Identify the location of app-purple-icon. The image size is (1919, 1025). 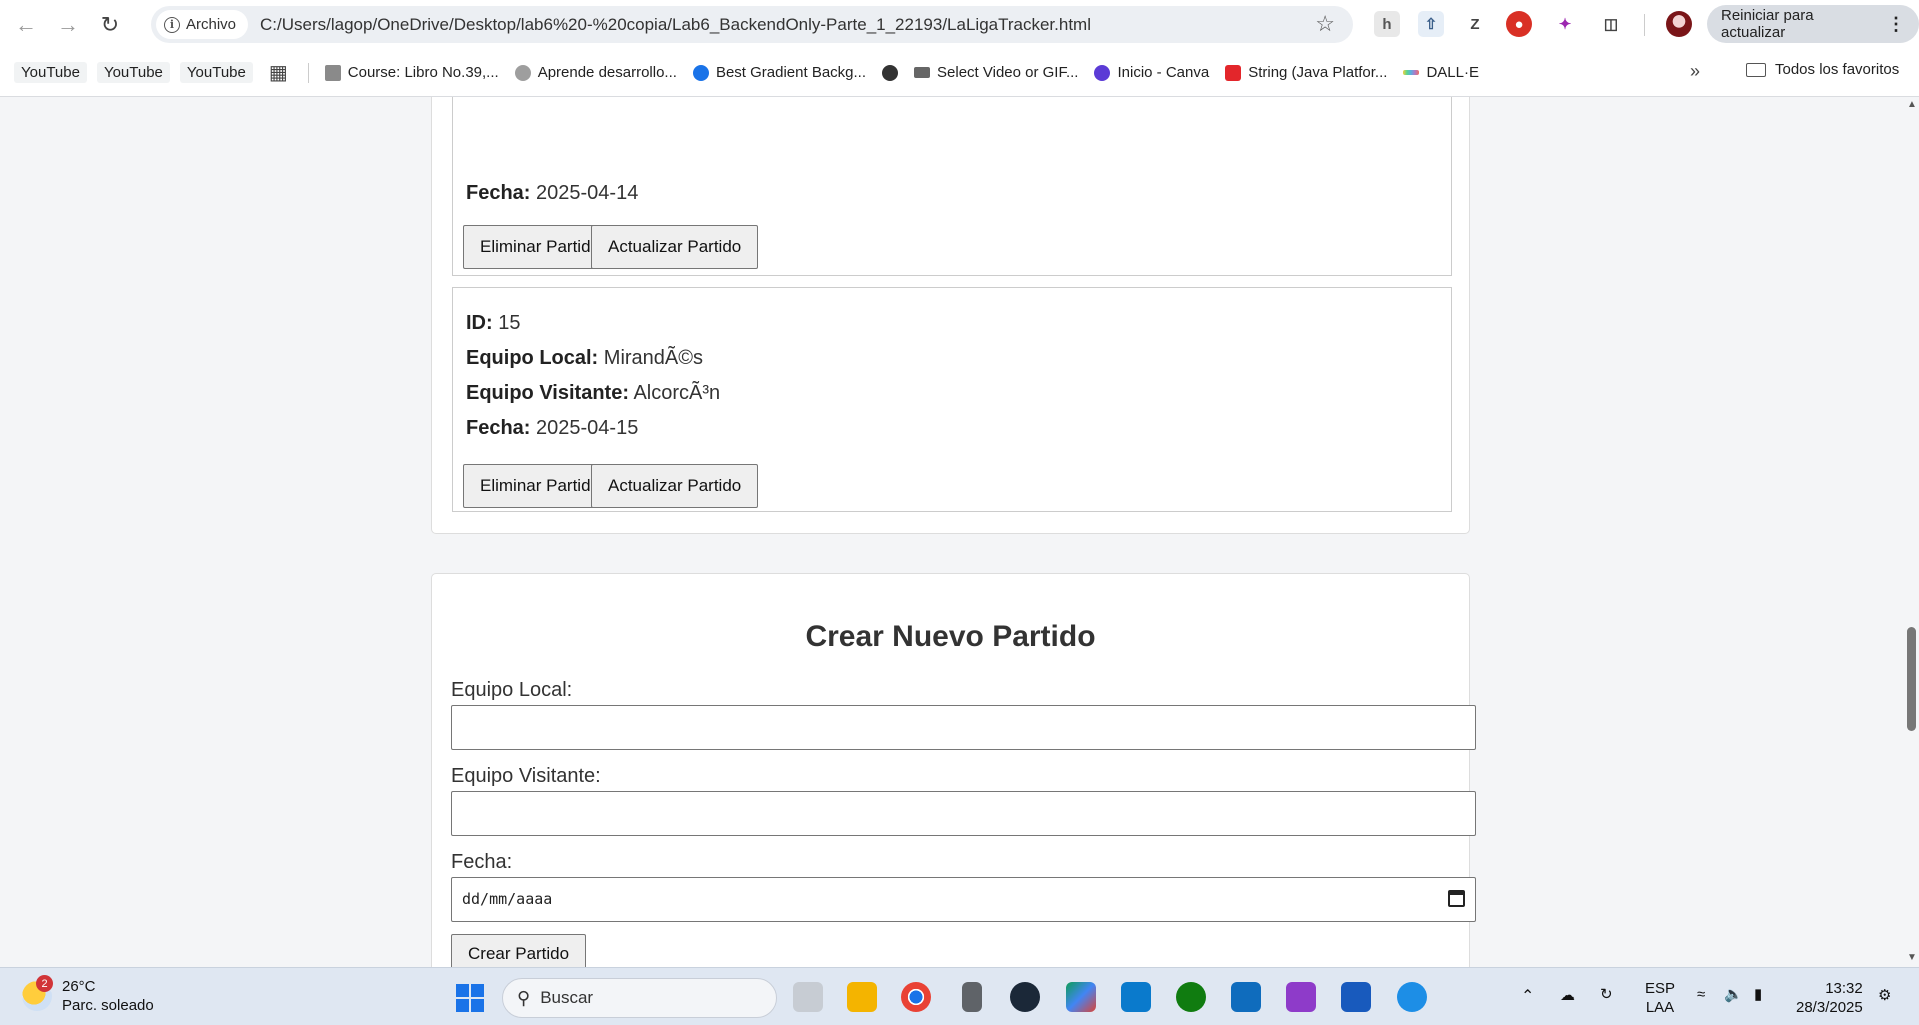
(1301, 997).